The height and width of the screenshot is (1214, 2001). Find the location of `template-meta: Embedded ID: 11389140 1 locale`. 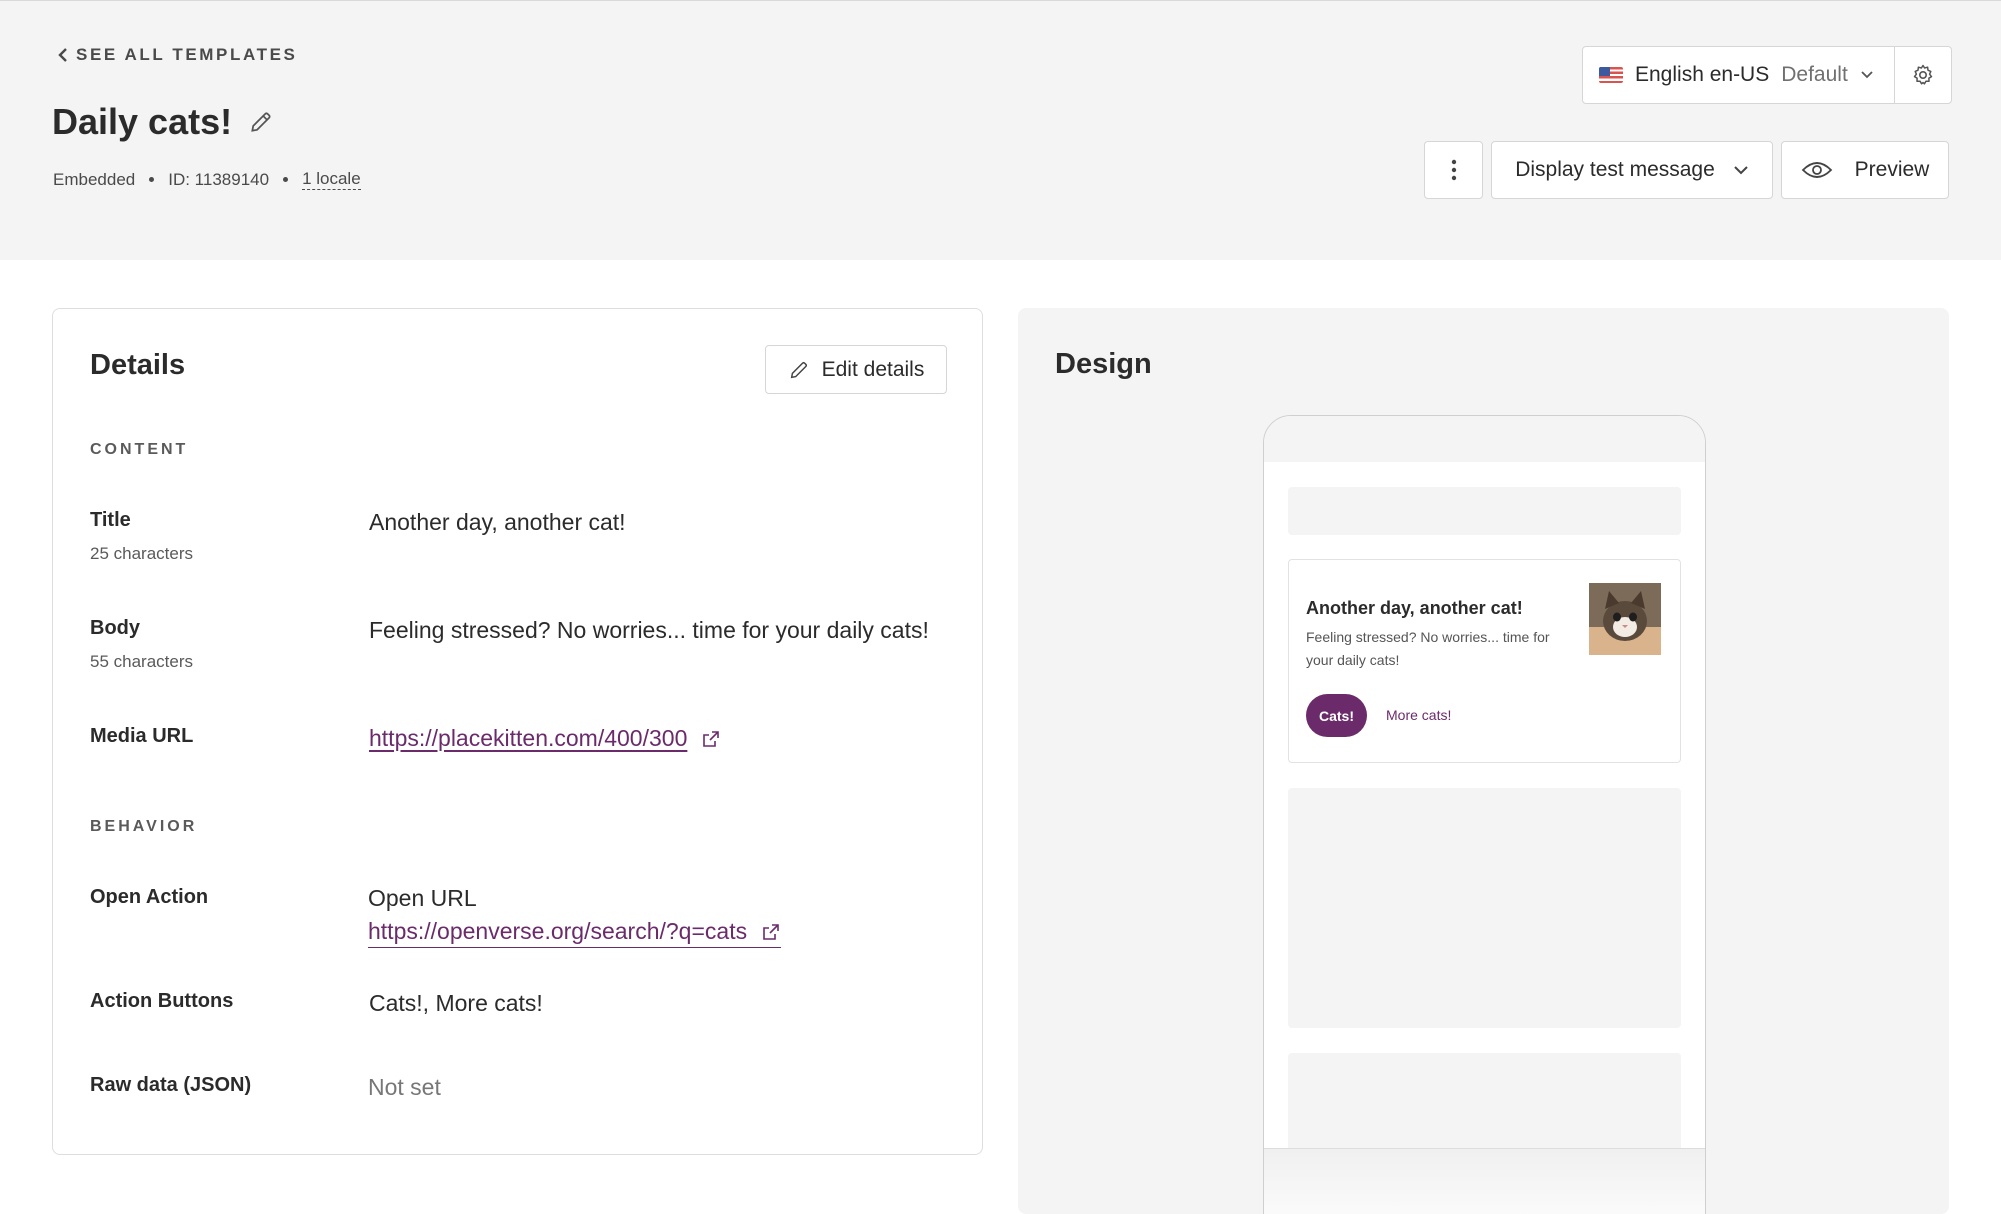

template-meta: Embedded ID: 11389140 1 locale is located at coordinates (207, 179).